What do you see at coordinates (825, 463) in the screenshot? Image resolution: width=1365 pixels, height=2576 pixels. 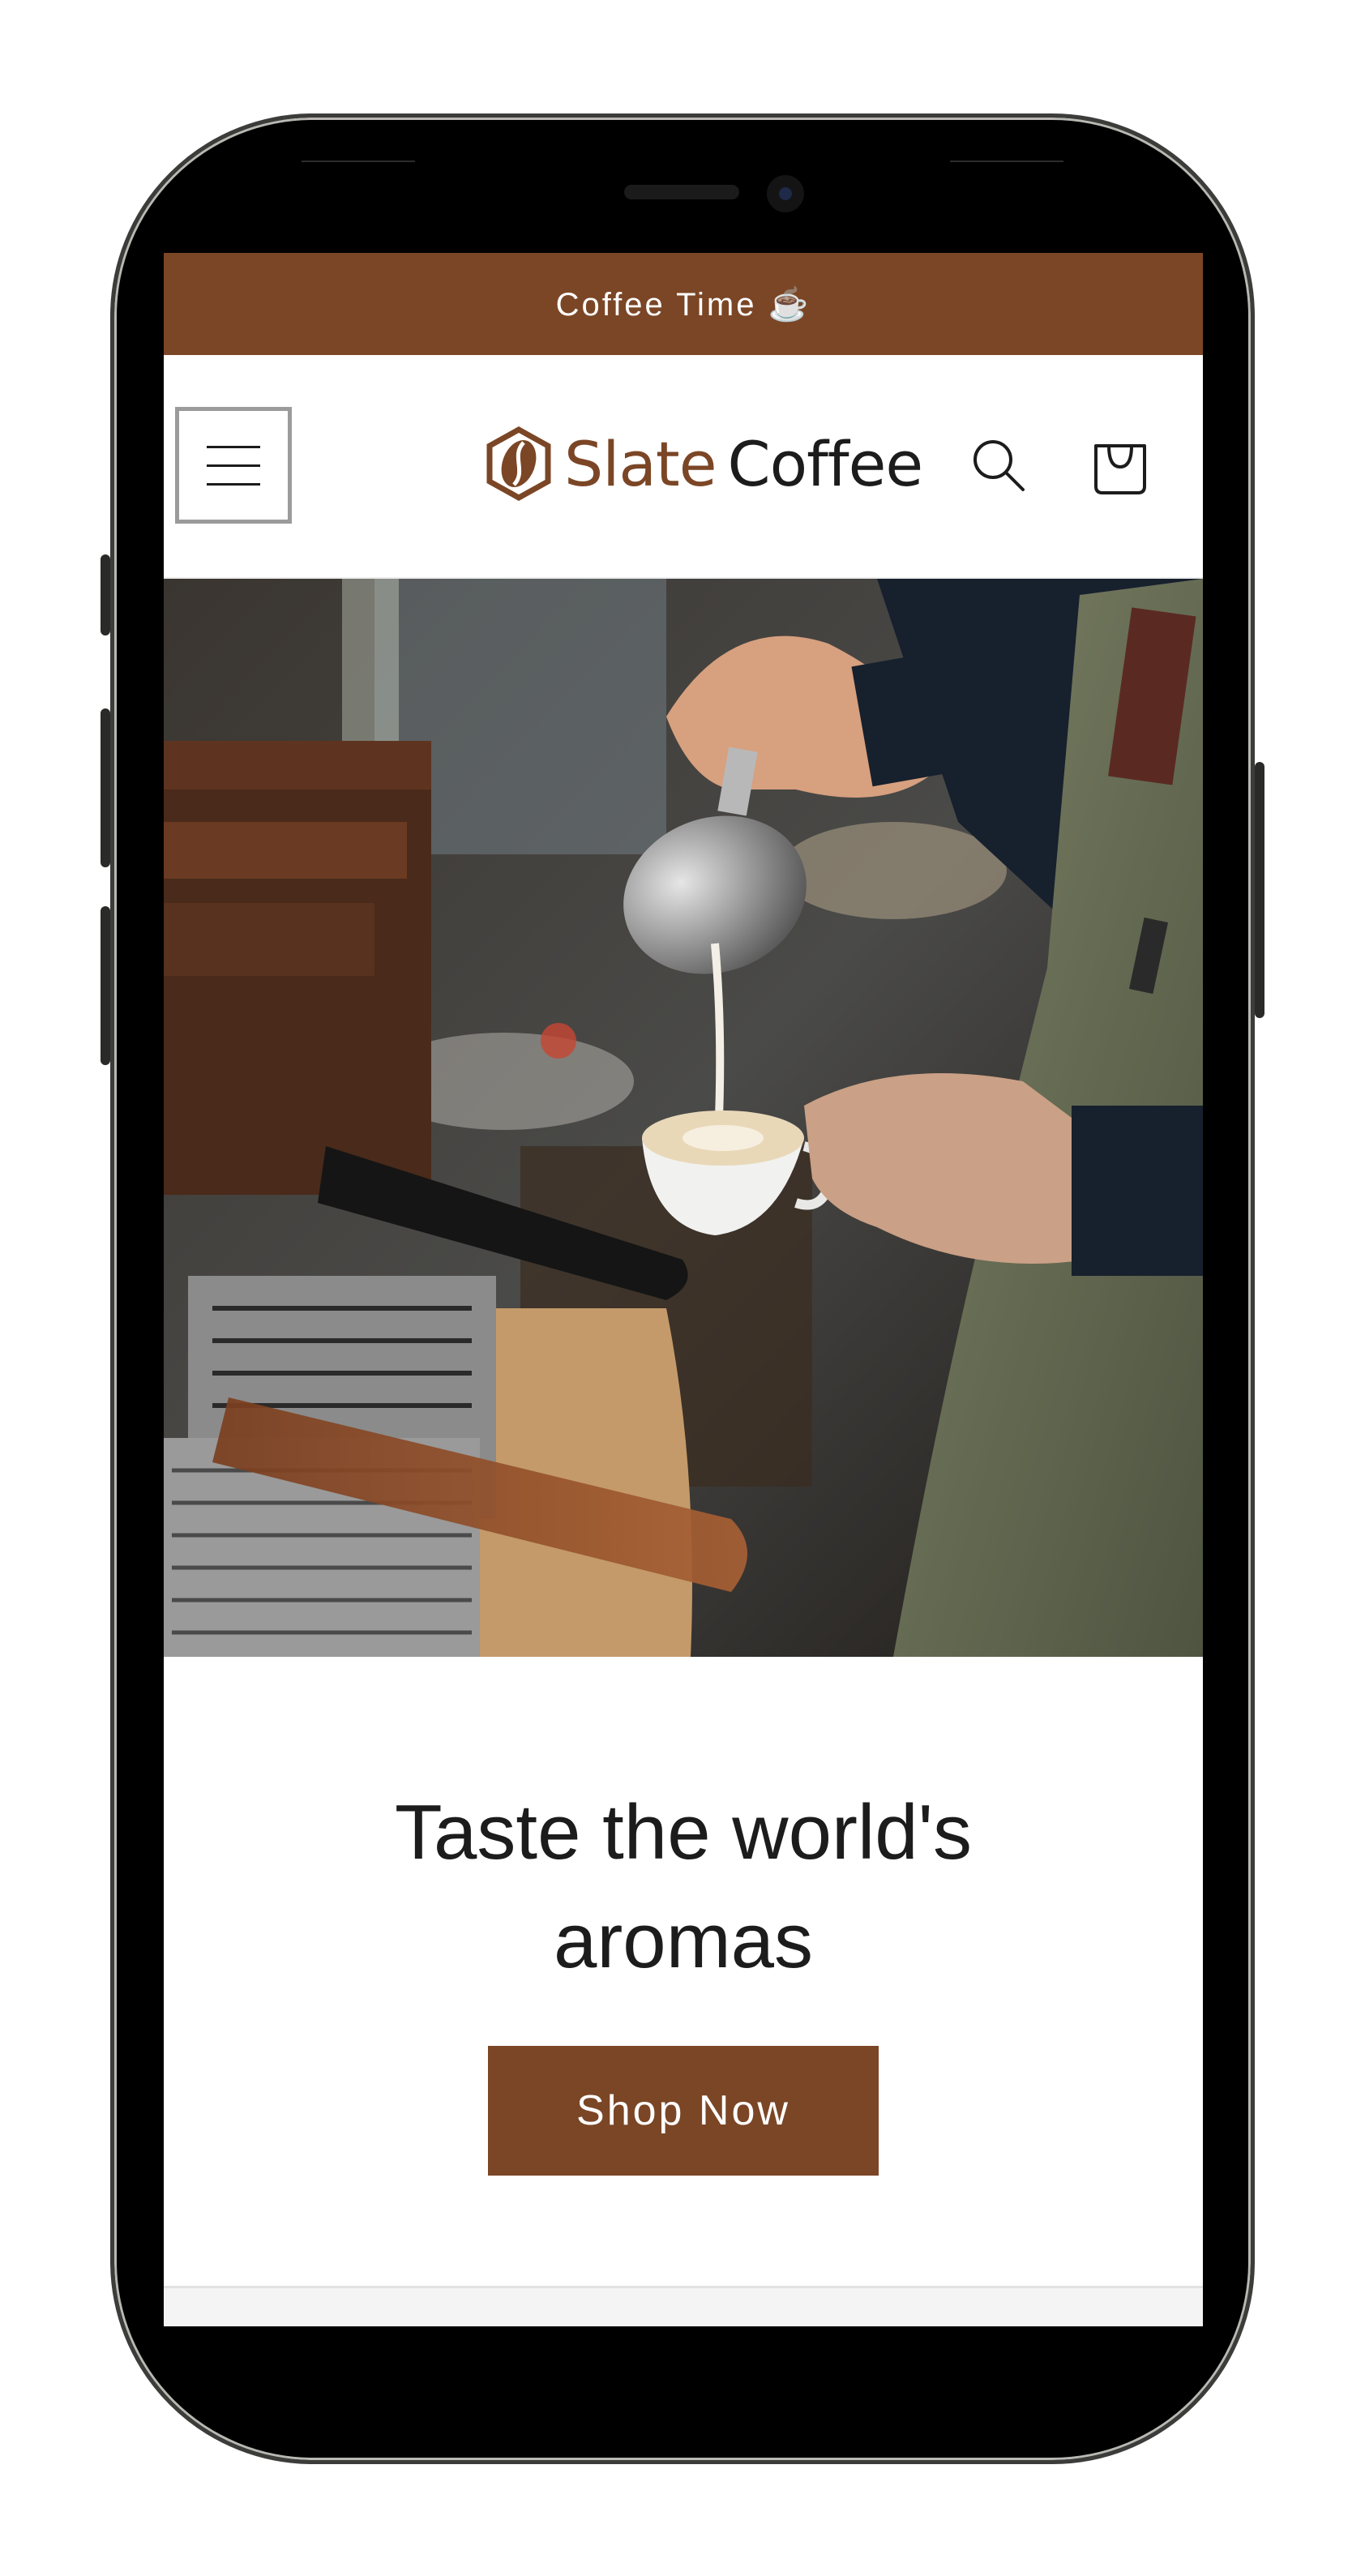 I see `brand-name-part2: Coffee` at bounding box center [825, 463].